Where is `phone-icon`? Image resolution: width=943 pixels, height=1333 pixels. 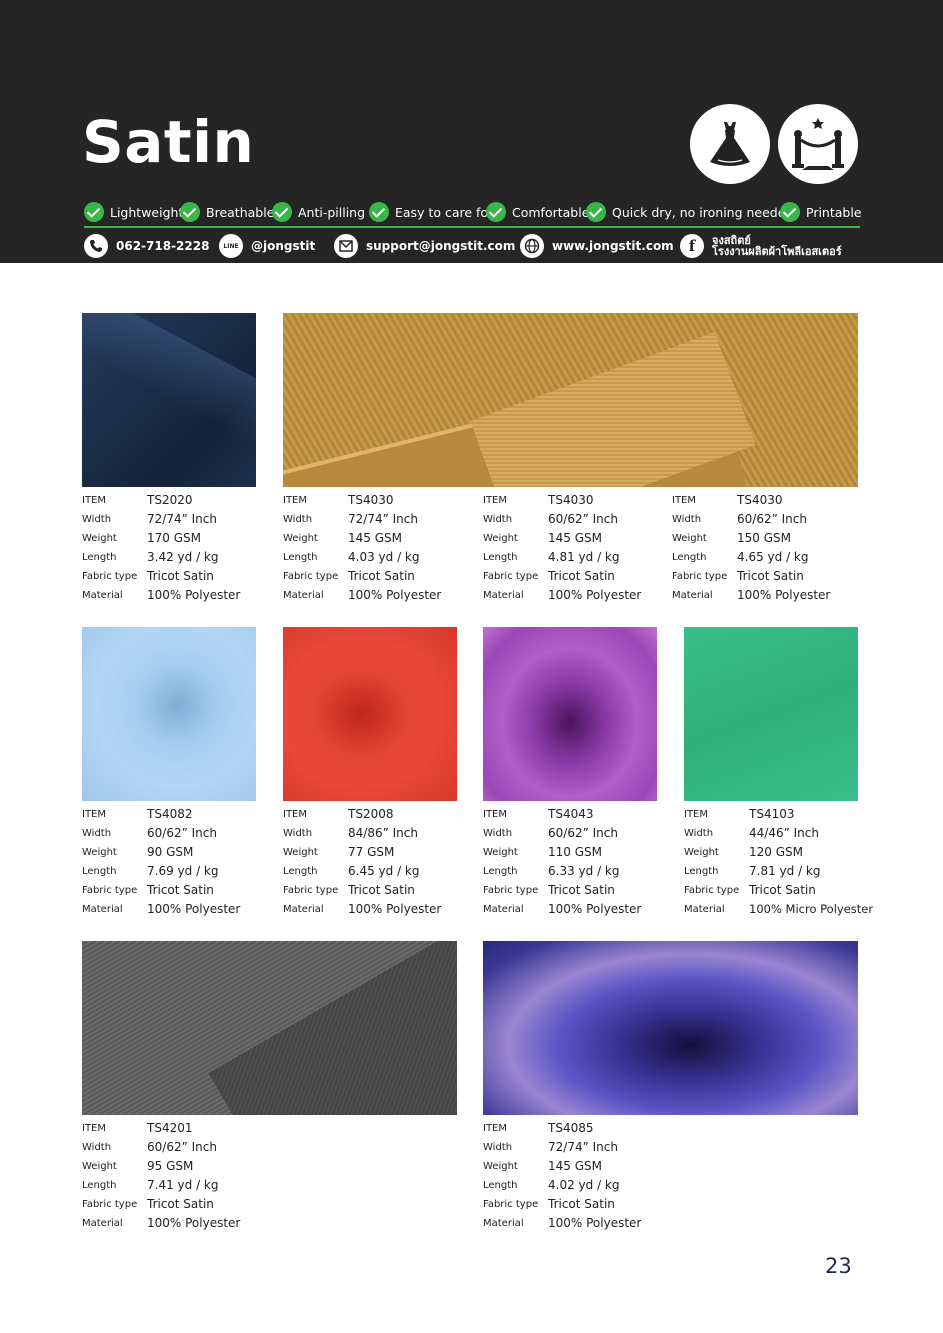
phone-icon is located at coordinates (96, 246).